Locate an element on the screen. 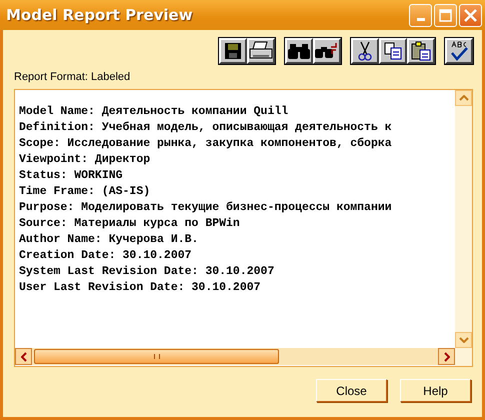 Image resolution: width=485 pixels, height=420 pixels. scroll-right-button is located at coordinates (446, 356).